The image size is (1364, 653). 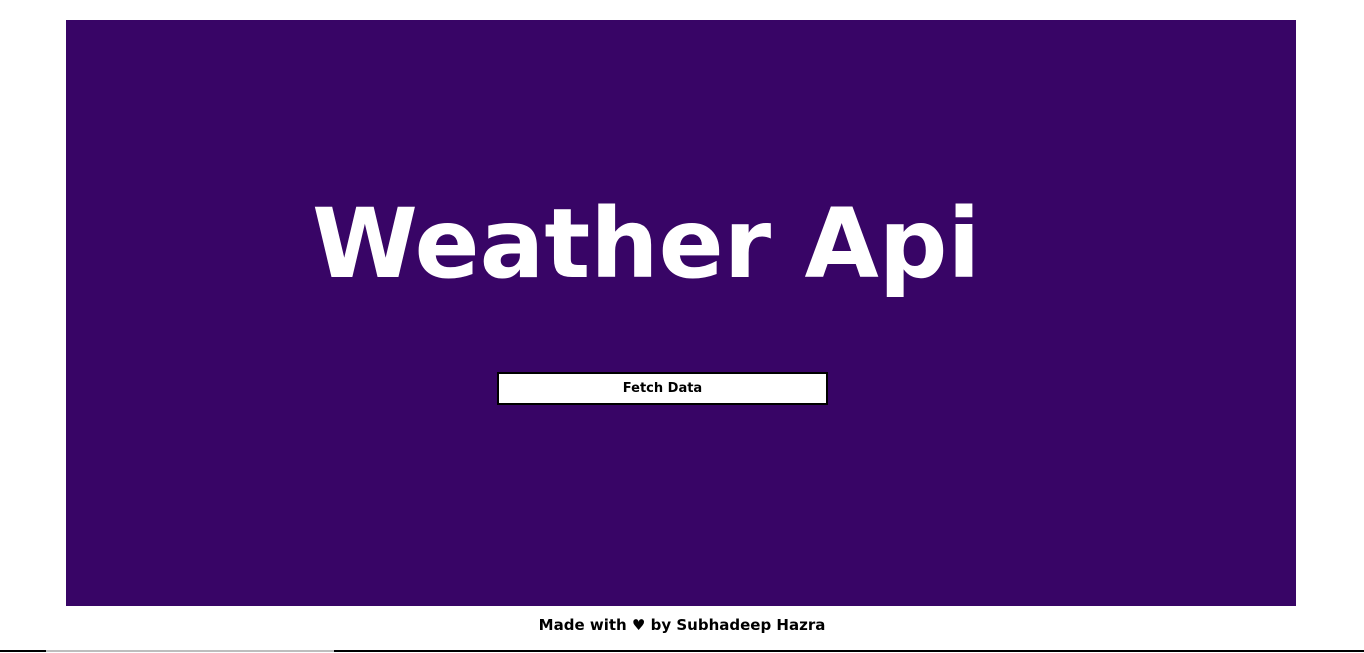 What do you see at coordinates (638, 625) in the screenshot?
I see `heart-icon: ♥` at bounding box center [638, 625].